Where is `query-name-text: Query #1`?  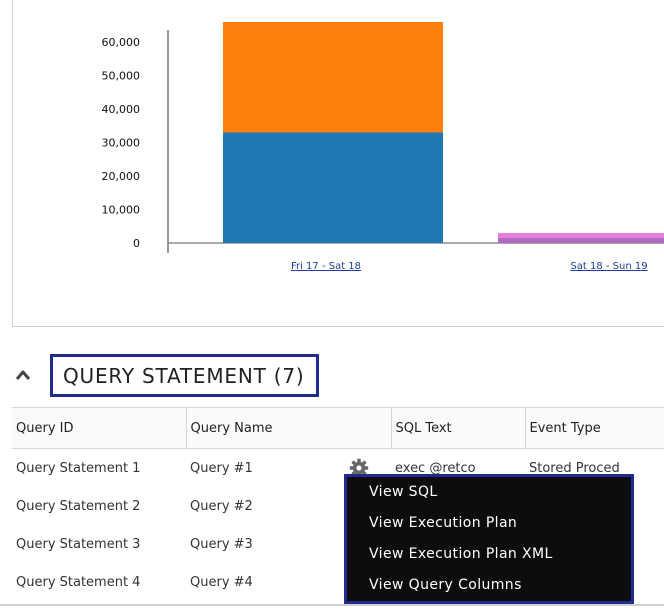
query-name-text: Query #1 is located at coordinates (221, 468).